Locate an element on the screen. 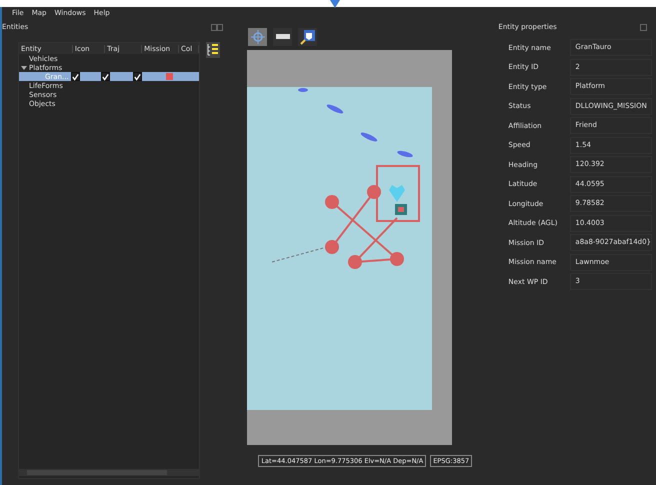 This screenshot has height=485, width=656. color-swatch is located at coordinates (170, 76).